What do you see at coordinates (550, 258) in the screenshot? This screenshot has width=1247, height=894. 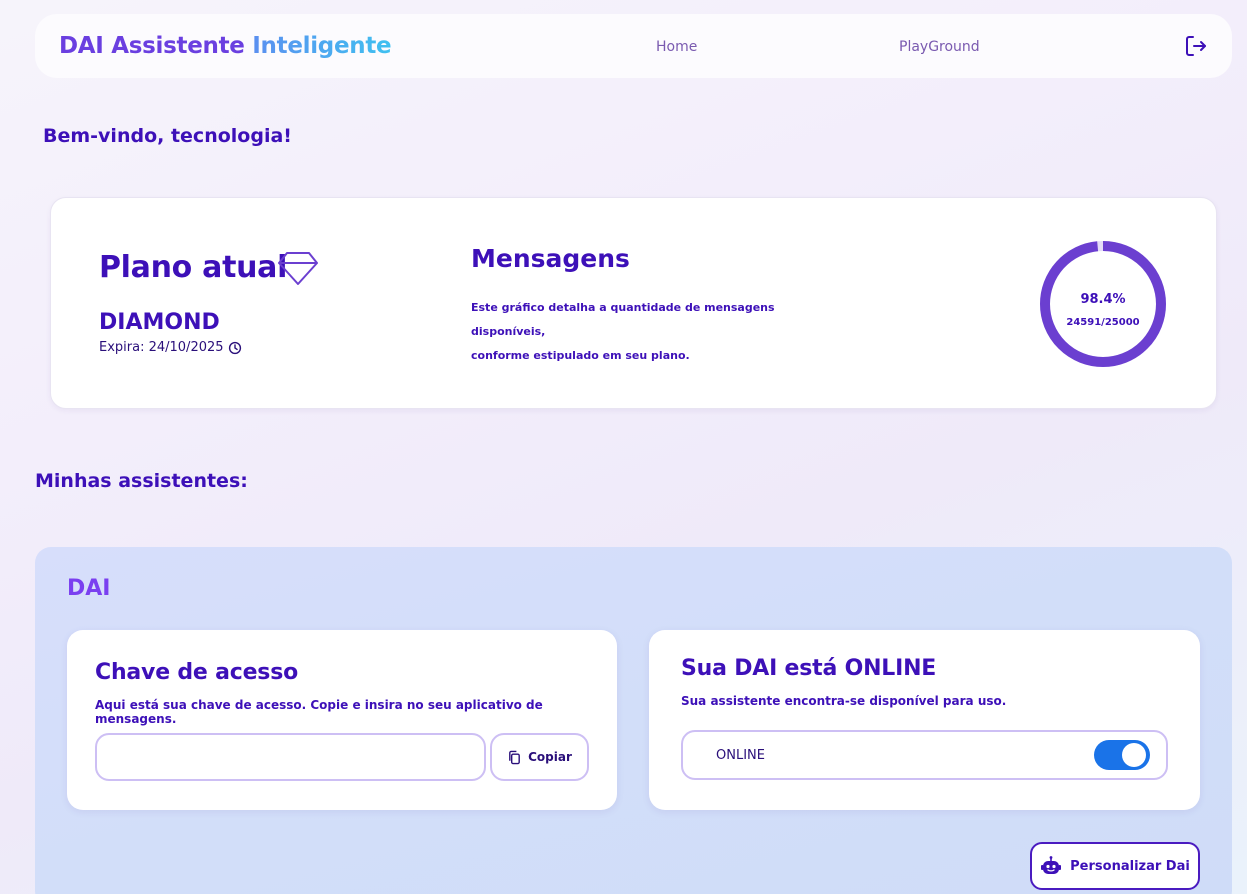 I see `messages-title: Mensagens` at bounding box center [550, 258].